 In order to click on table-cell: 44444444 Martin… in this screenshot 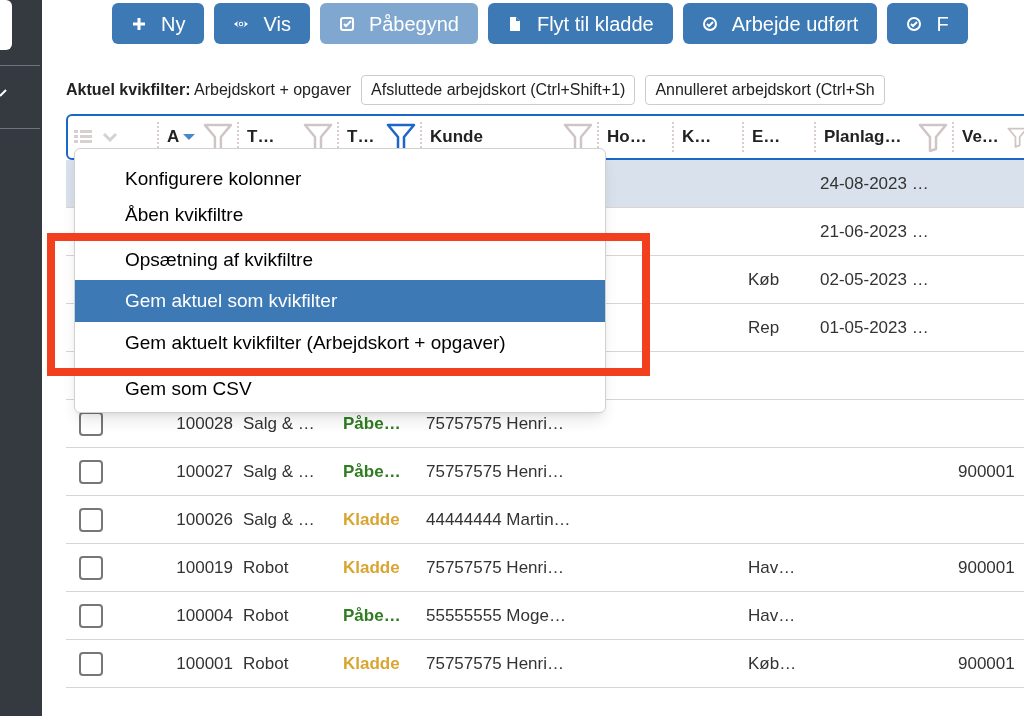, I will do `click(498, 519)`.